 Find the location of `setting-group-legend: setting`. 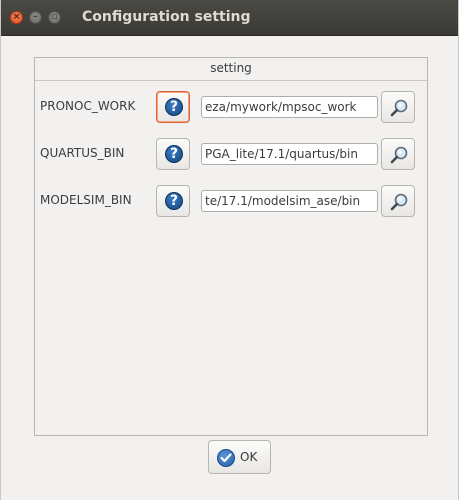

setting-group-legend: setting is located at coordinates (231, 69).